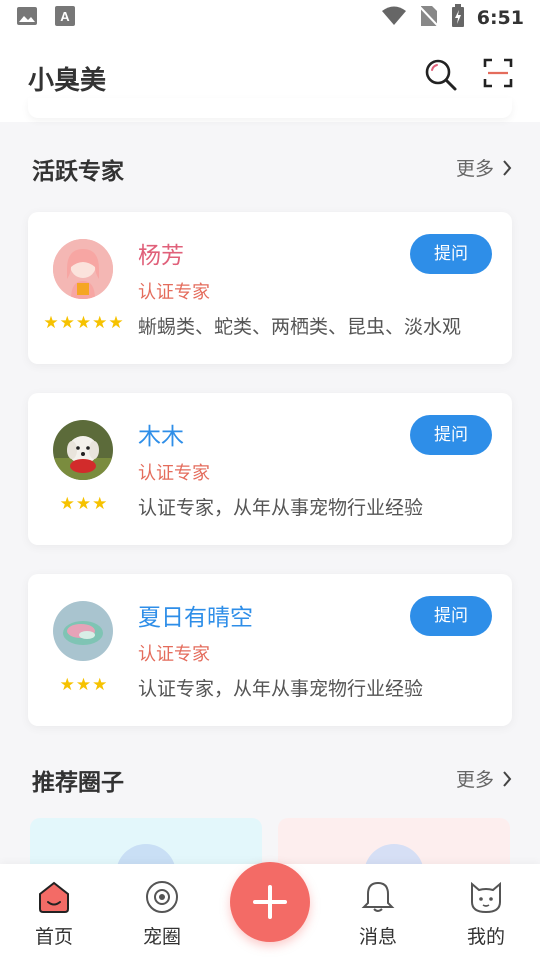 The height and width of the screenshot is (960, 540). Describe the element at coordinates (300, 327) in the screenshot. I see `expert-description: 蜥蜴类、蛇类、两栖类、昆虫、淡水观` at that location.